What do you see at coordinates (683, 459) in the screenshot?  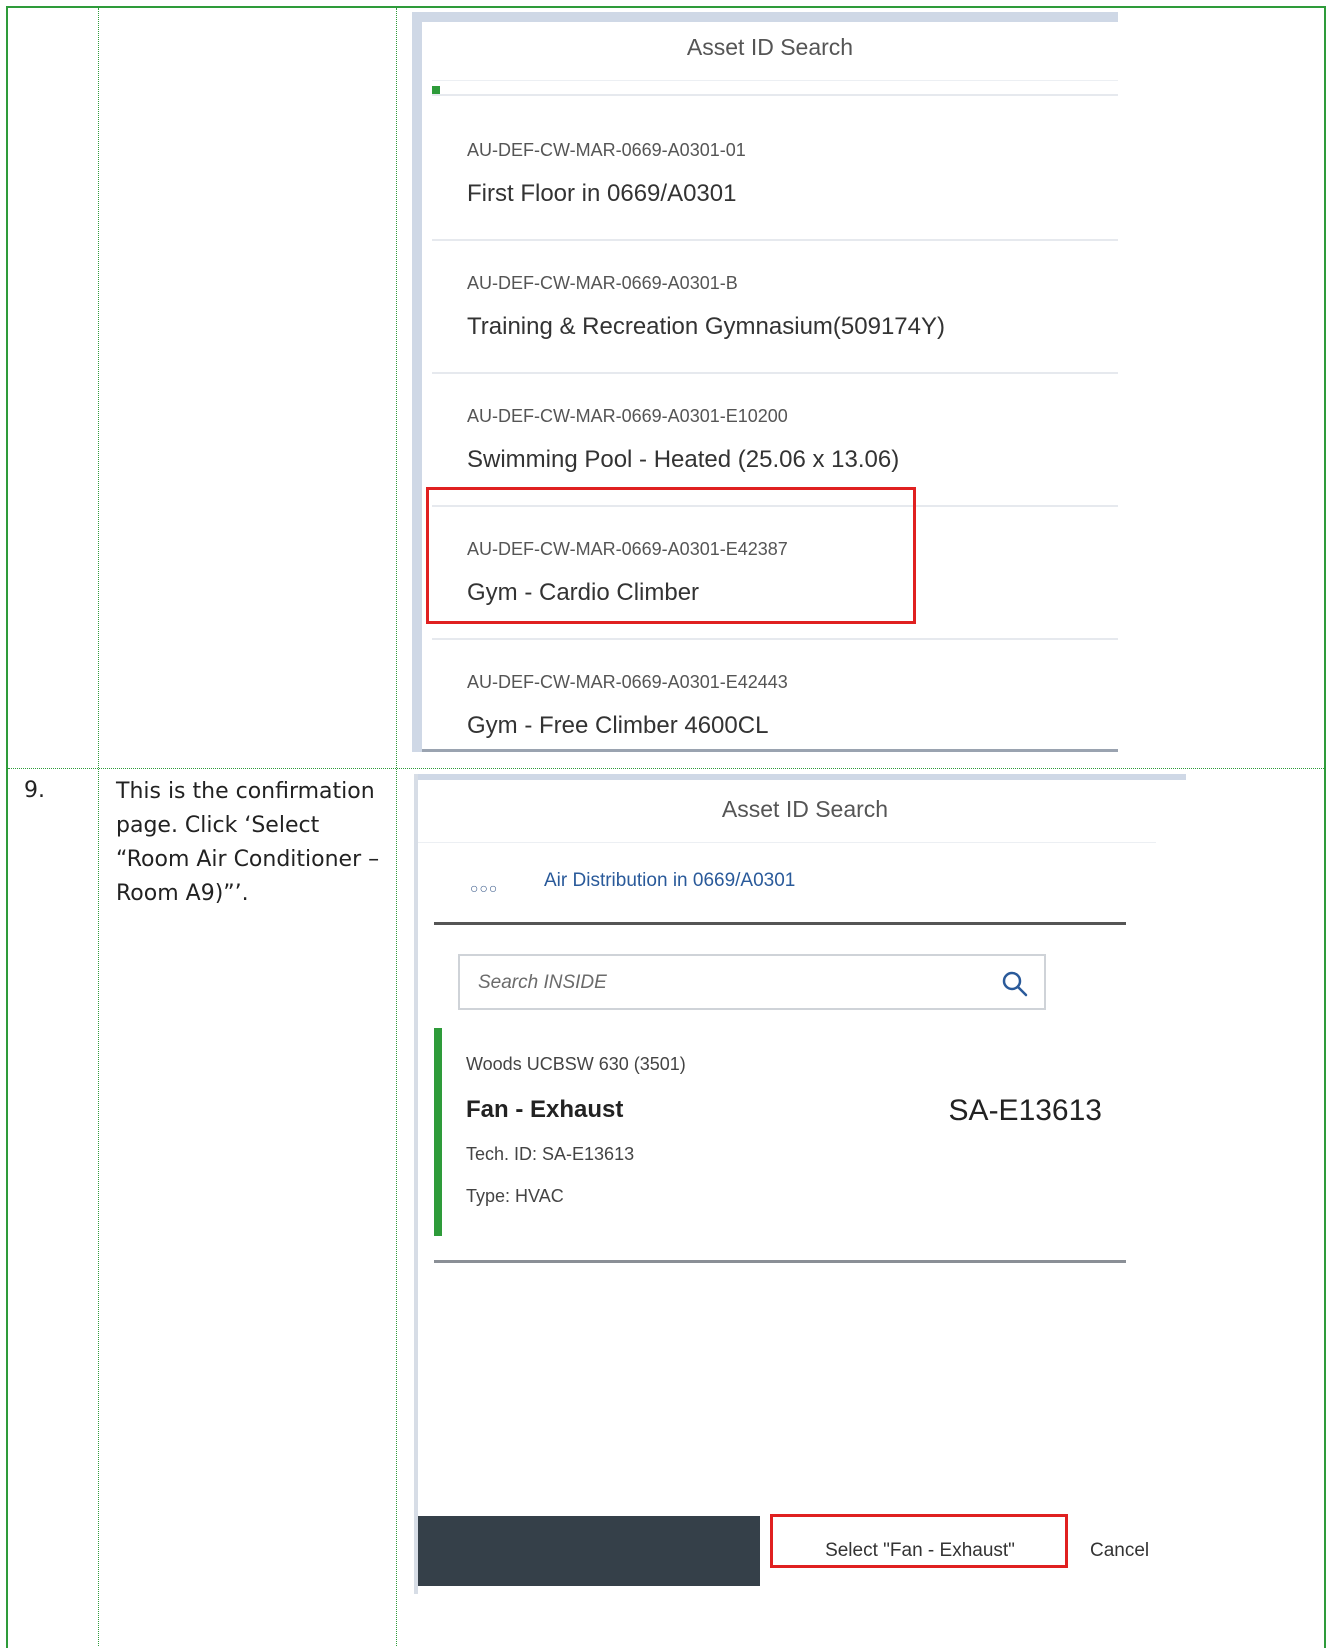 I see `asset-name: Swimming Pool - Heated (25.06 x 13.06)` at bounding box center [683, 459].